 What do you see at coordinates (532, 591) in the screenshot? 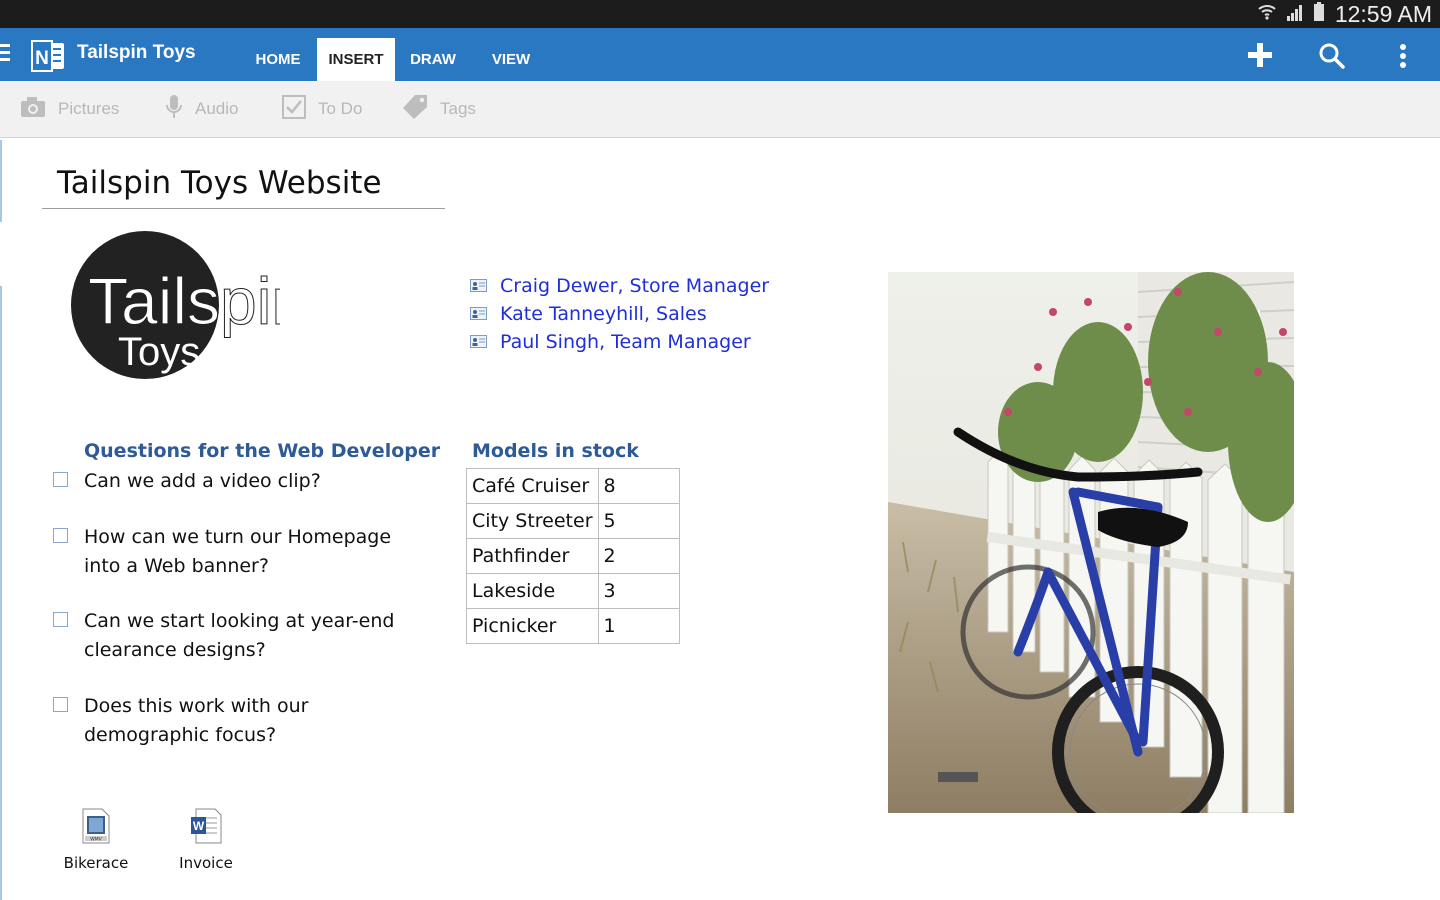
I see `model-name-cell: Lakeside` at bounding box center [532, 591].